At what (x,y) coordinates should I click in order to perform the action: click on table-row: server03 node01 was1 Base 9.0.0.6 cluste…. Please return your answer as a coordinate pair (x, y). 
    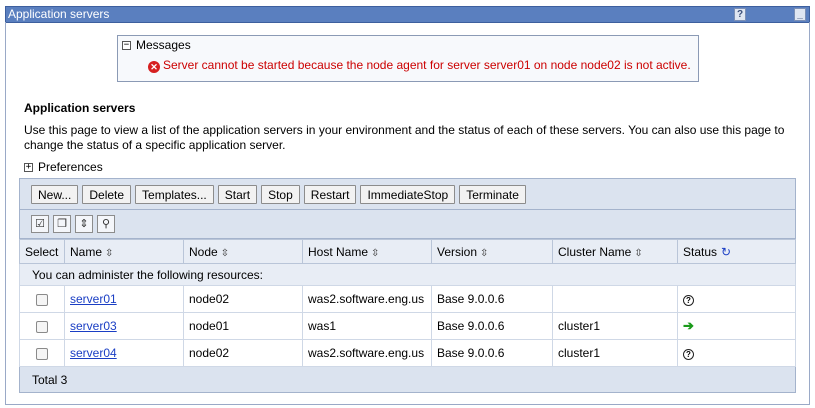
    Looking at the image, I should click on (407, 326).